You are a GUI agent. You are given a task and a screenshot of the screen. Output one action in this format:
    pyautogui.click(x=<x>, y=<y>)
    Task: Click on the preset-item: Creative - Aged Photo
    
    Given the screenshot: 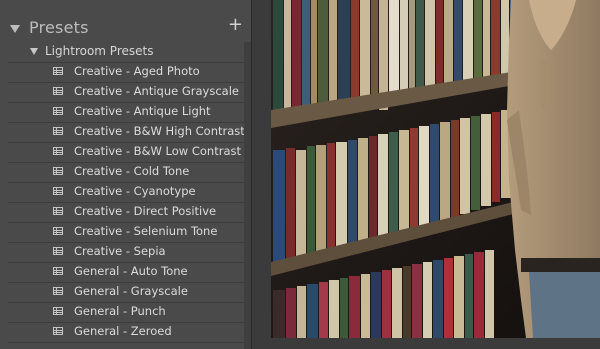 What is the action you would take?
    pyautogui.click(x=126, y=72)
    